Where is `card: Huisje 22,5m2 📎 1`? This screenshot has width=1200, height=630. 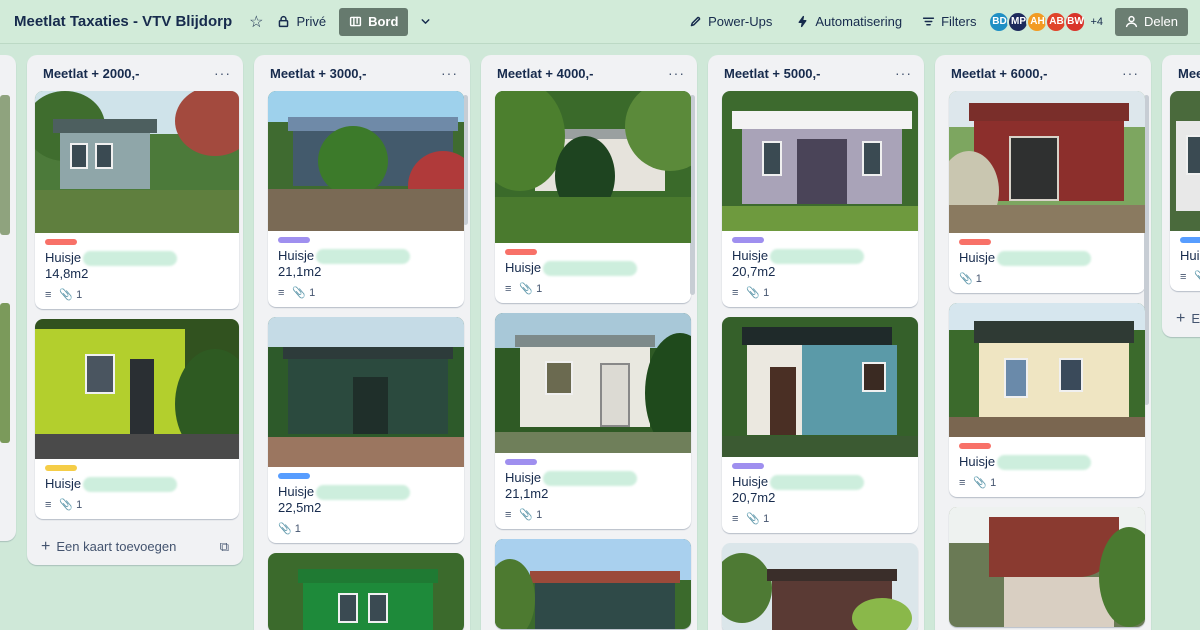
card: Huisje 22,5m2 📎 1 is located at coordinates (366, 430).